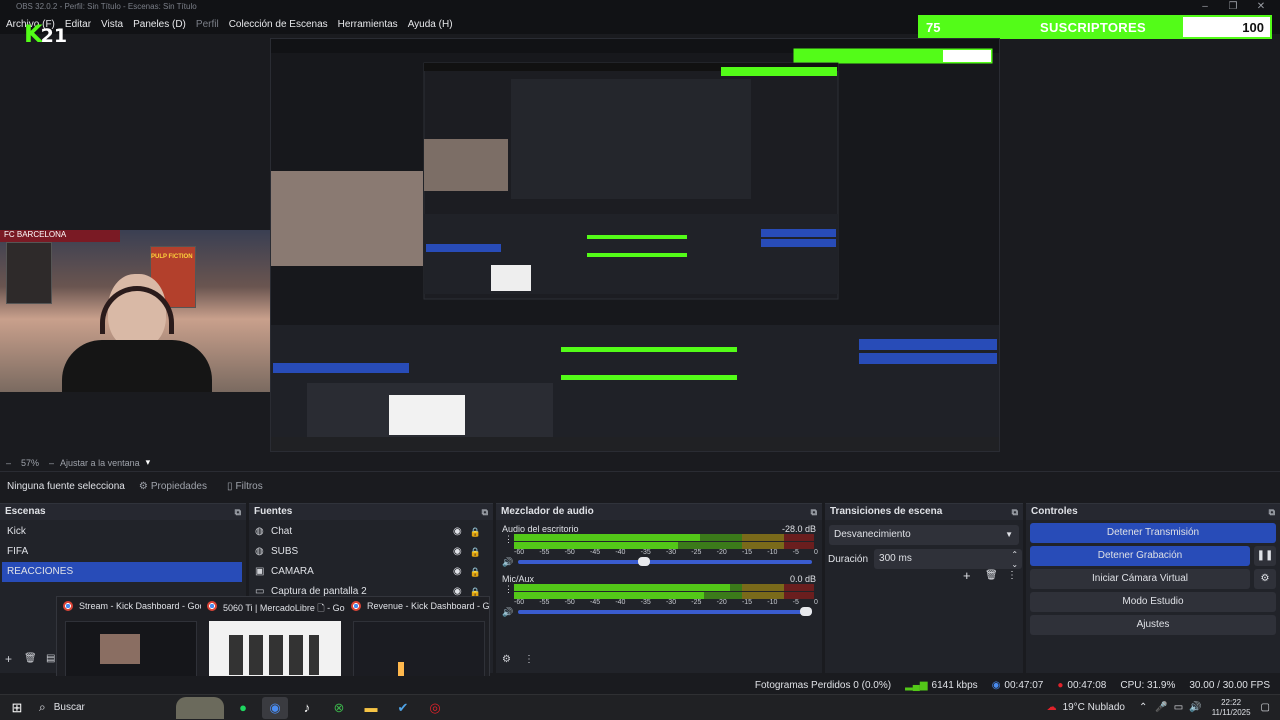 This screenshot has width=1280, height=720. I want to click on chevron-down-icon: ▾, so click(148, 462).